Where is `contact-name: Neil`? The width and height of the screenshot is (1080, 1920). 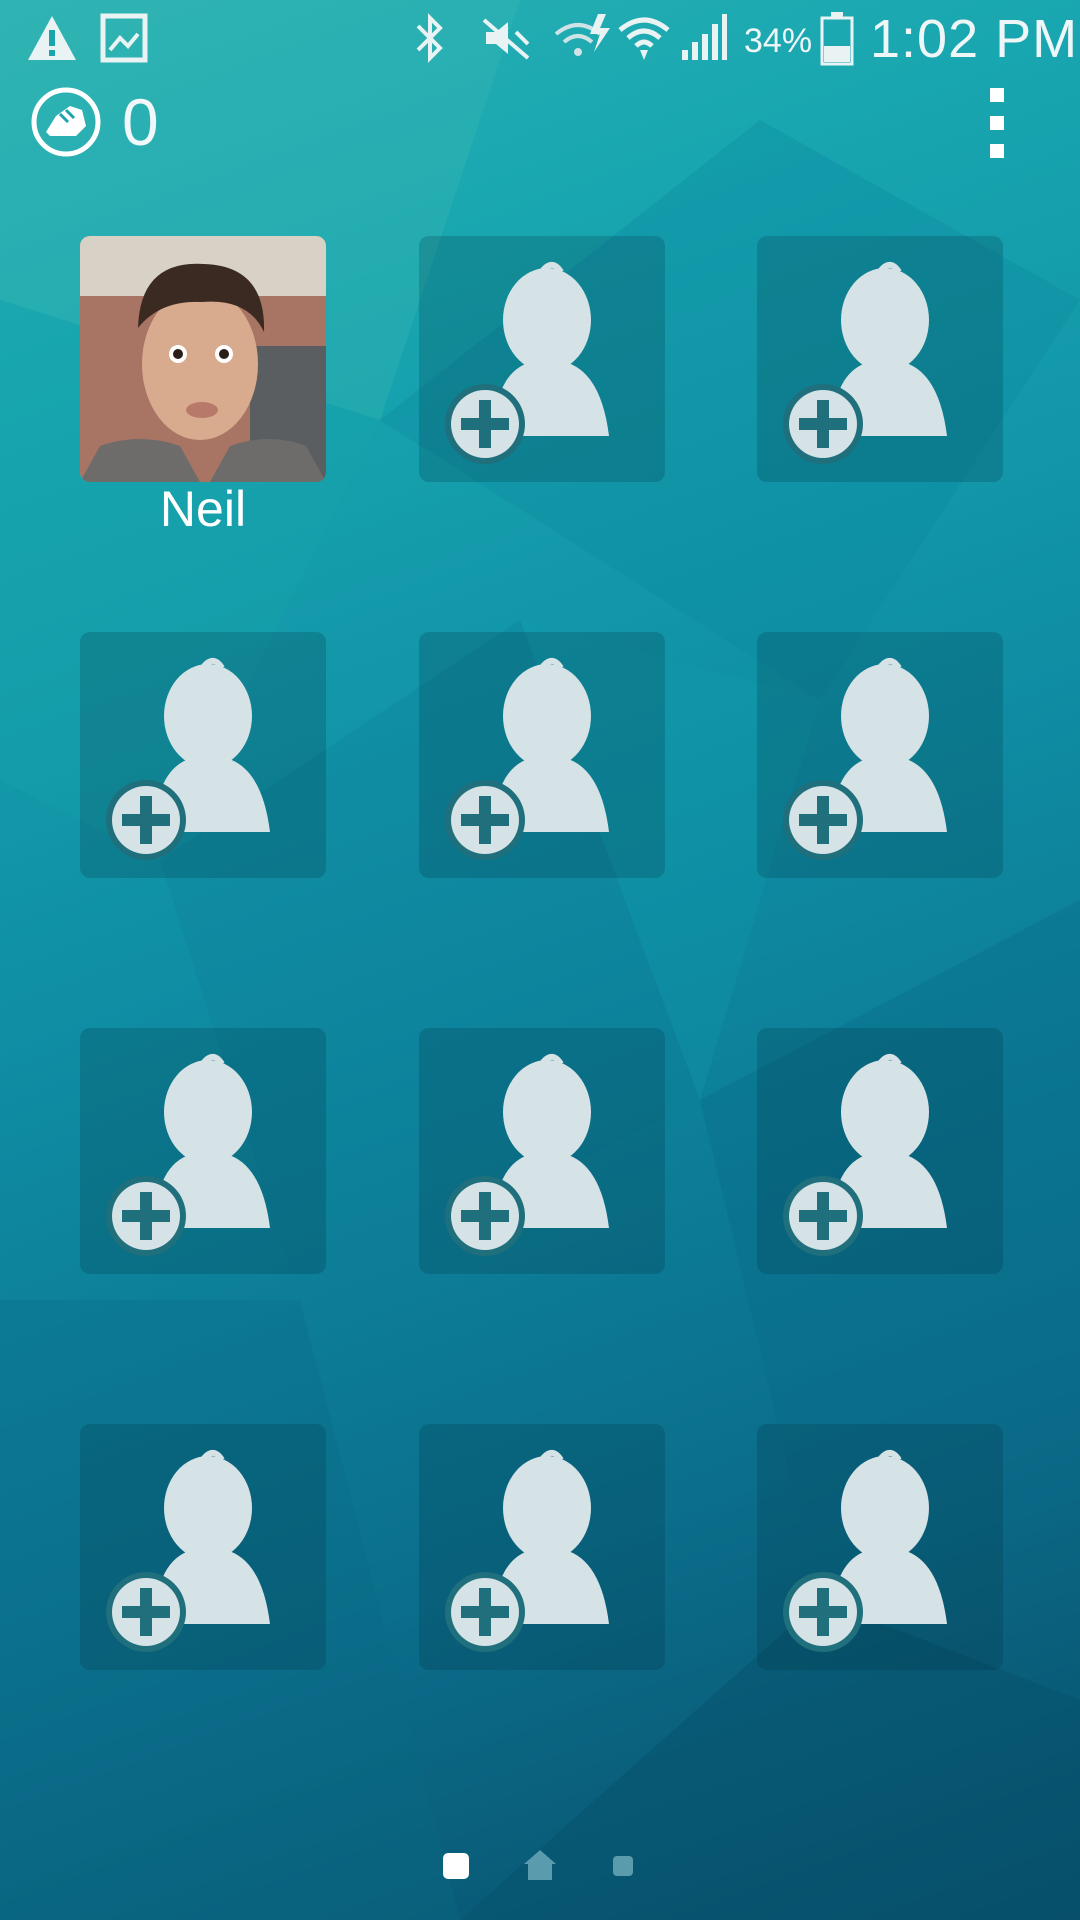 contact-name: Neil is located at coordinates (203, 509).